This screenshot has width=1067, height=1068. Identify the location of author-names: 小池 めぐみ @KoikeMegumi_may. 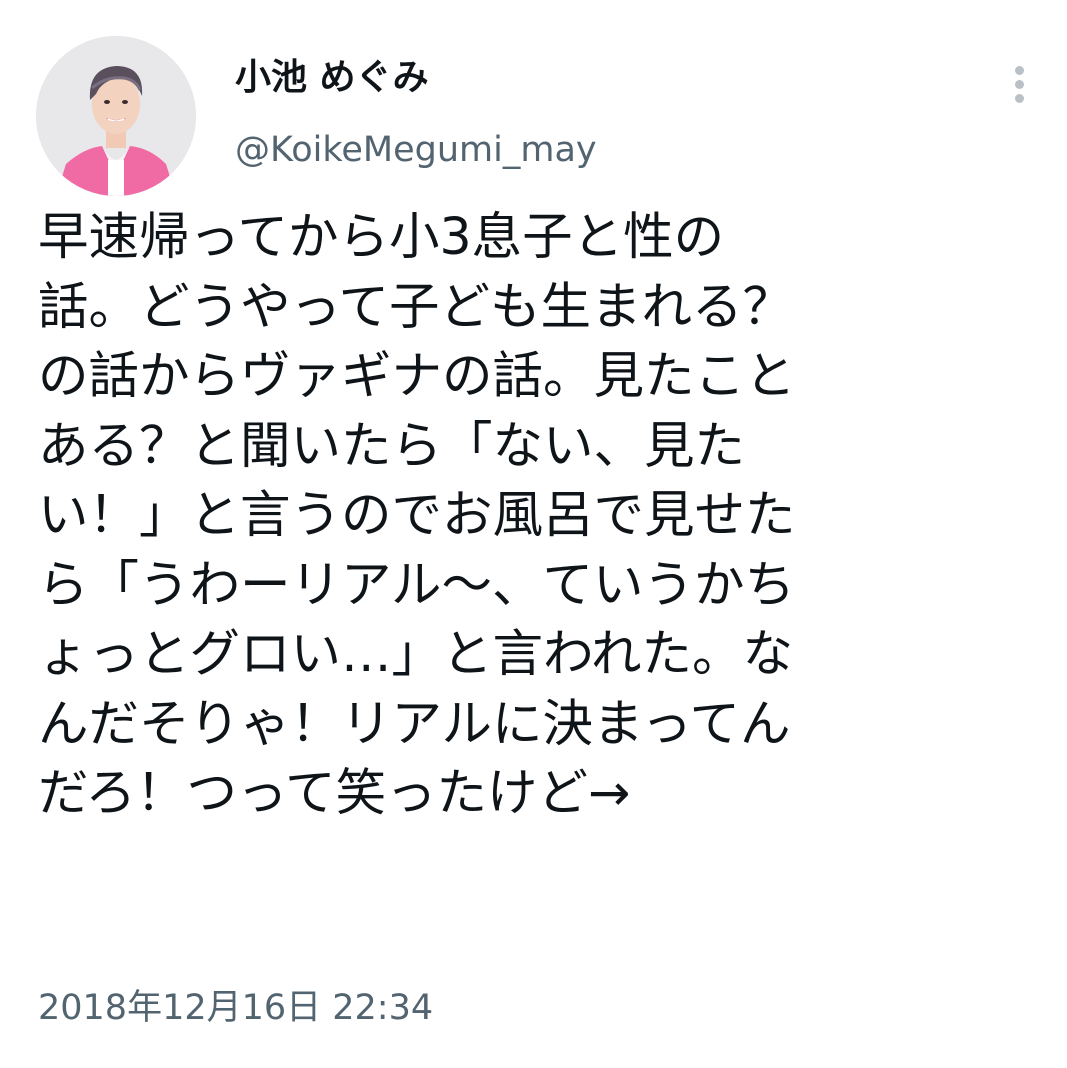
(416, 113).